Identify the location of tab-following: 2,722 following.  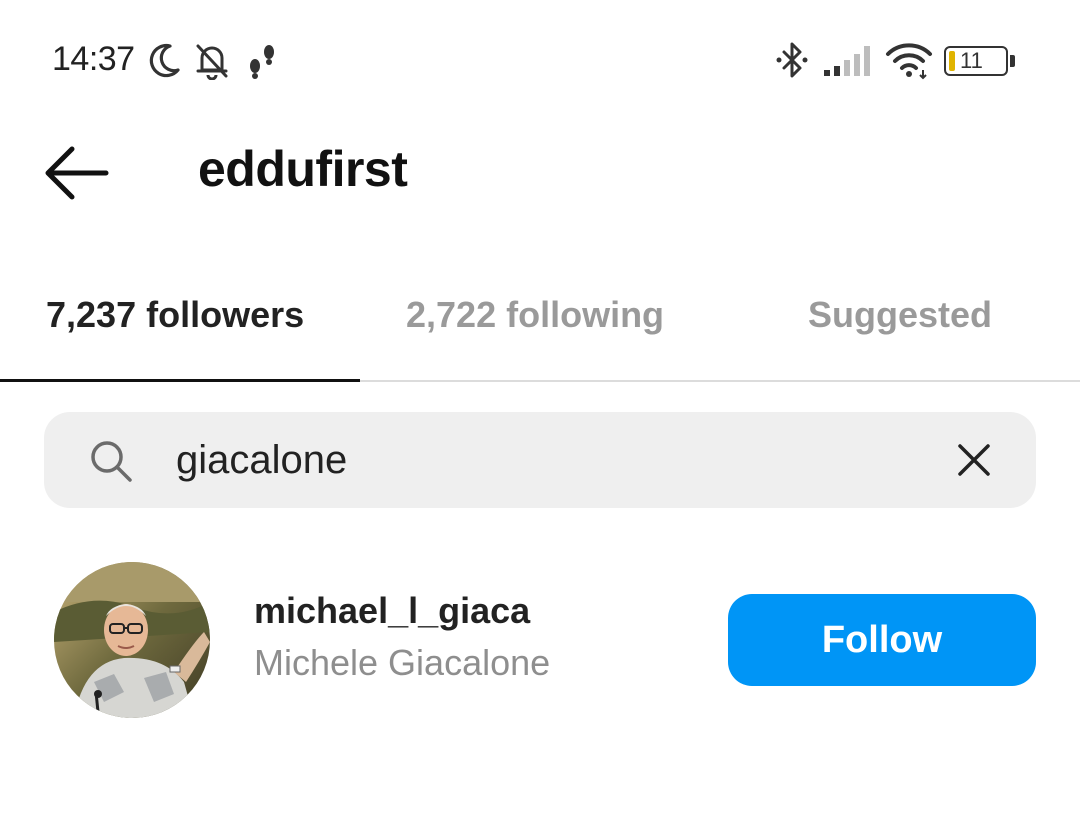
(535, 315).